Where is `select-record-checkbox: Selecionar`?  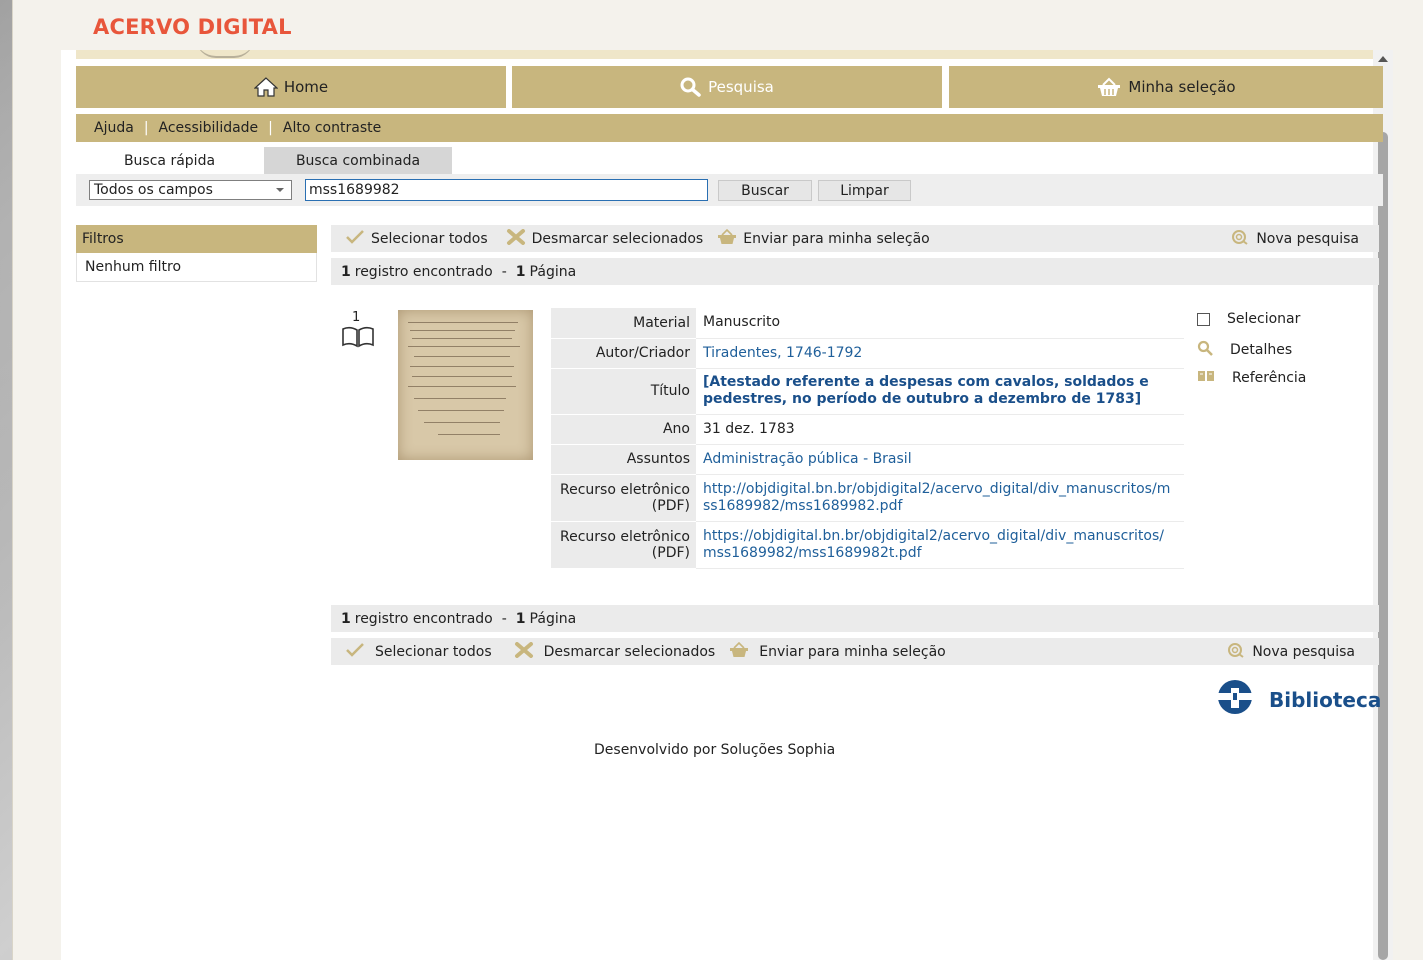
select-record-checkbox: Selecionar is located at coordinates (1248, 319).